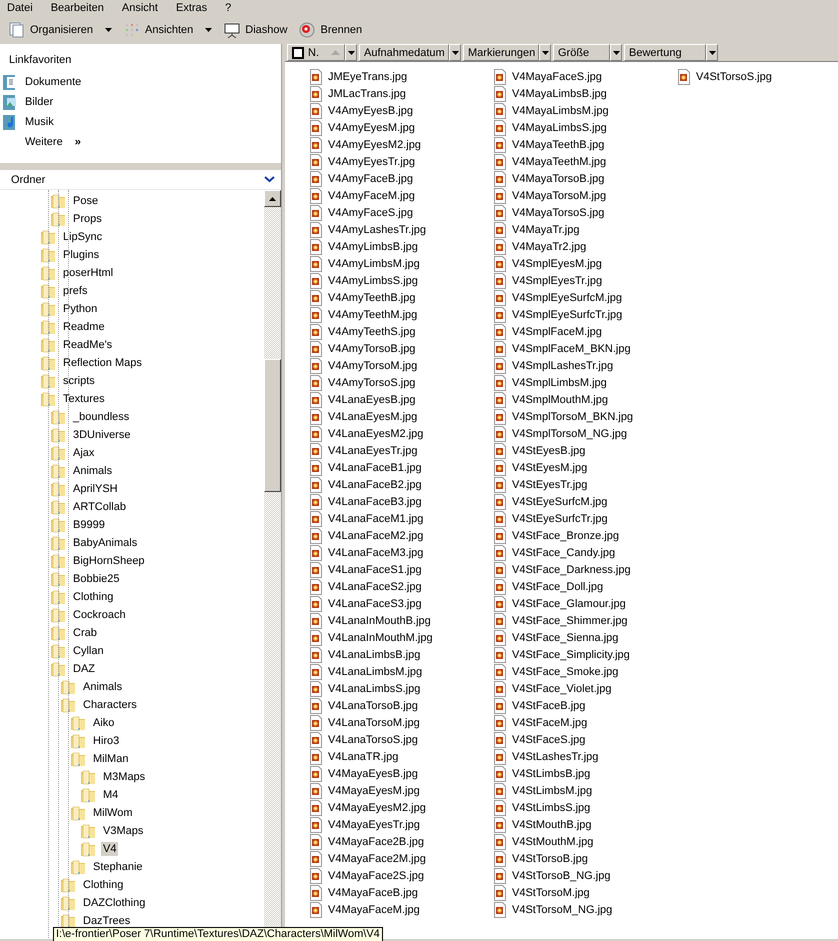 This screenshot has height=941, width=838. What do you see at coordinates (81, 255) in the screenshot?
I see `folder-item: Plugins` at bounding box center [81, 255].